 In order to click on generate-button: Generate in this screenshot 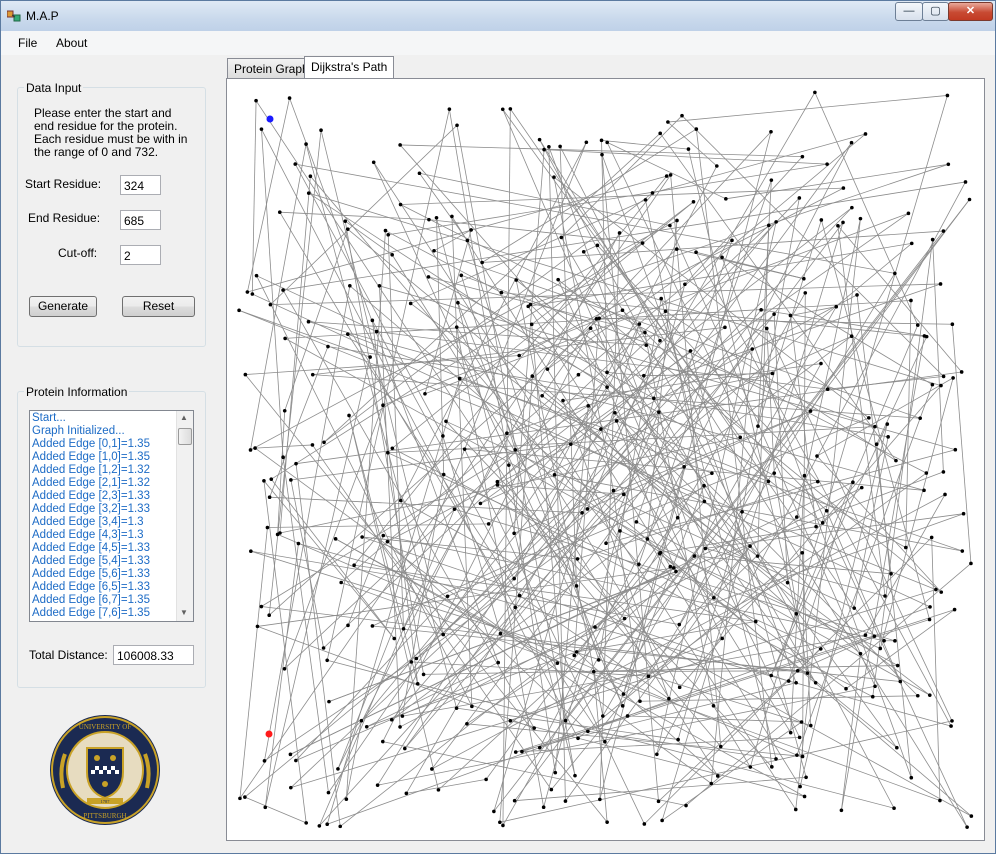, I will do `click(63, 306)`.